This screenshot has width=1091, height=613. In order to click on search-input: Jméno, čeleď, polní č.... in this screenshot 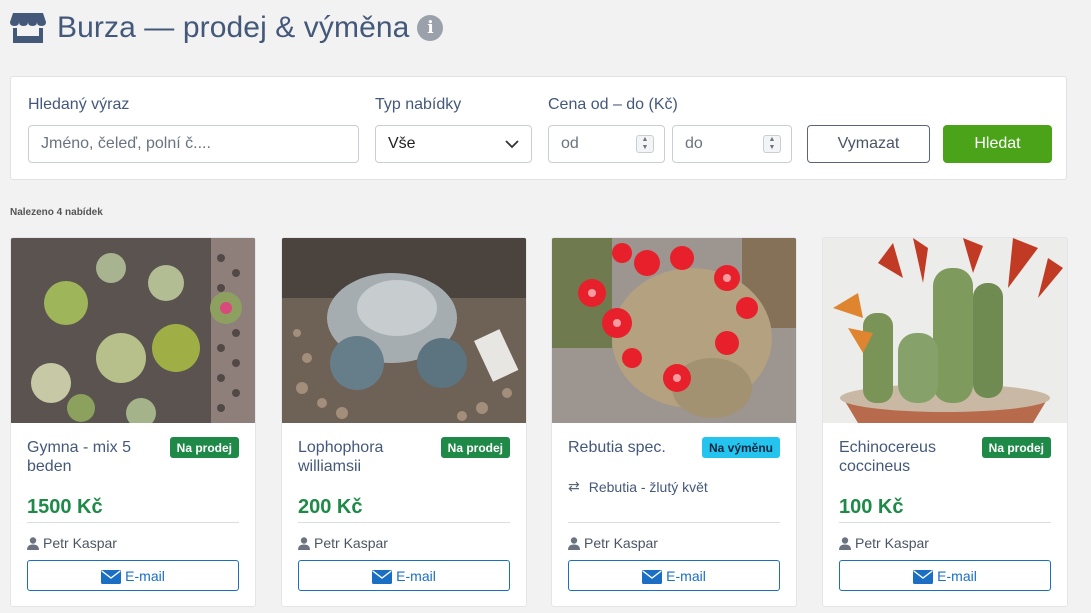, I will do `click(193, 144)`.